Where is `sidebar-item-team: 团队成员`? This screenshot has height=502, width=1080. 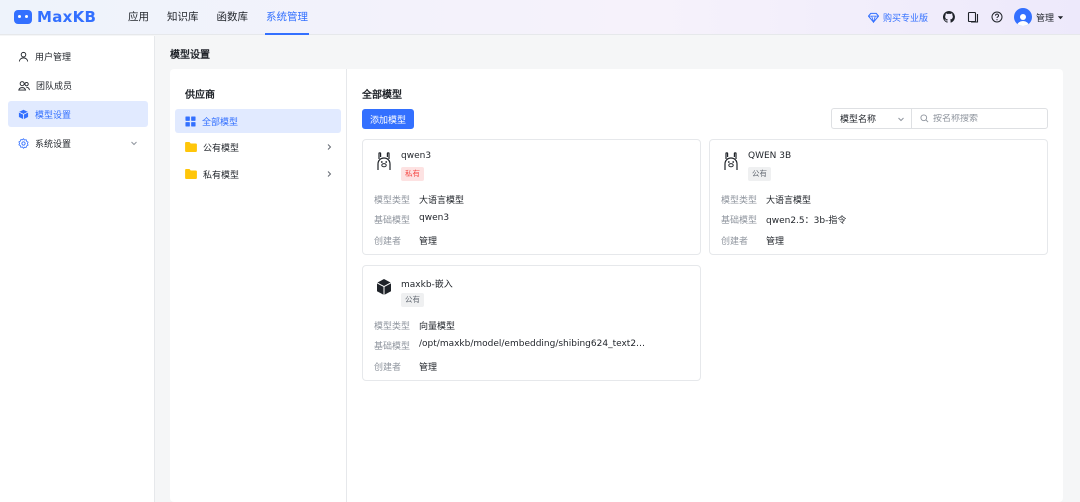 sidebar-item-team: 团队成员 is located at coordinates (78, 85).